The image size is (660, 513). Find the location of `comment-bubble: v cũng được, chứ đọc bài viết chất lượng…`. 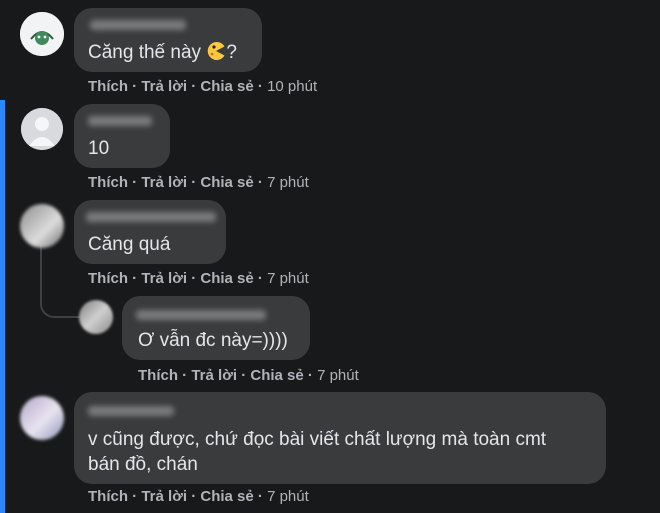

comment-bubble: v cũng được, chứ đọc bài viết chất lượng… is located at coordinates (340, 438).